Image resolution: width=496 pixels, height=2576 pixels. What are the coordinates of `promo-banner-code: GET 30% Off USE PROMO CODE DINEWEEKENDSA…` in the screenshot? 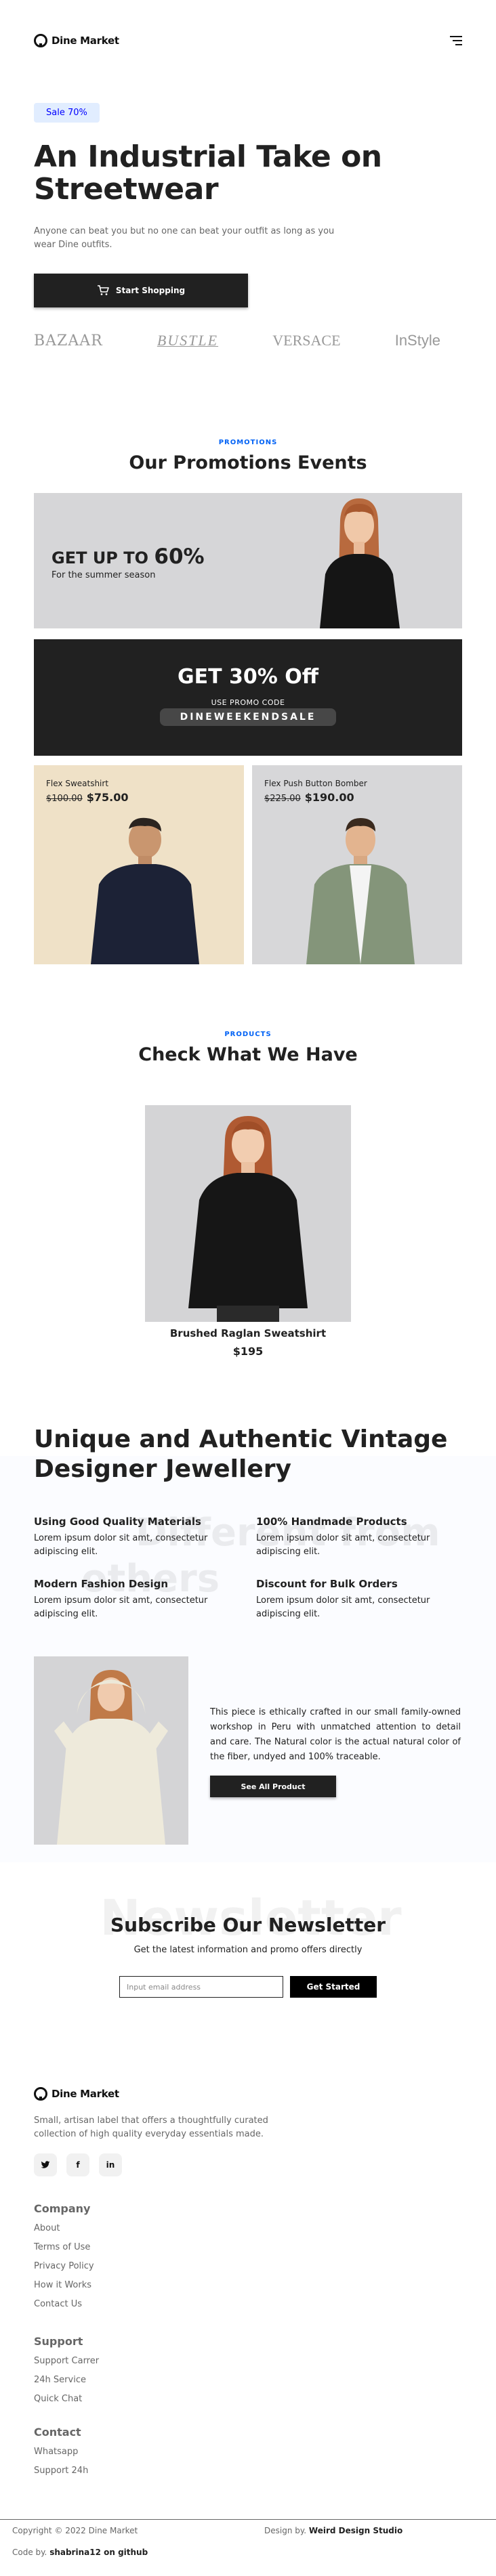 It's located at (248, 697).